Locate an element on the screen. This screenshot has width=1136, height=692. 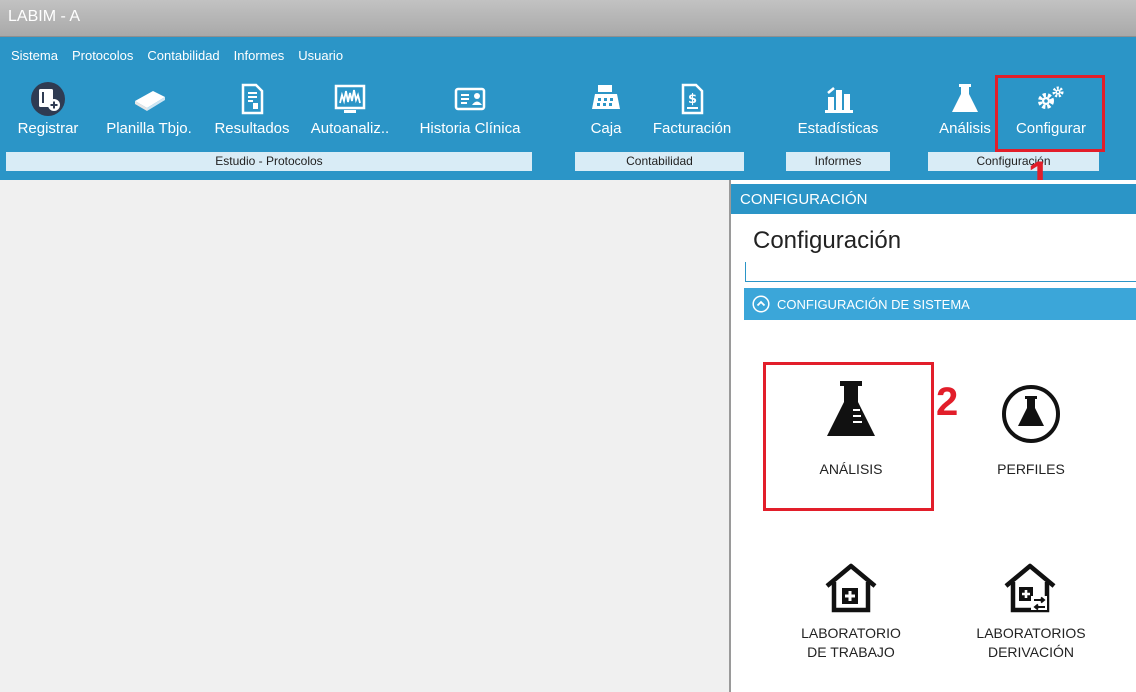
tile-laboratorio-trabajo: LABORATORIO DE TRABAJO is located at coordinates (851, 620).